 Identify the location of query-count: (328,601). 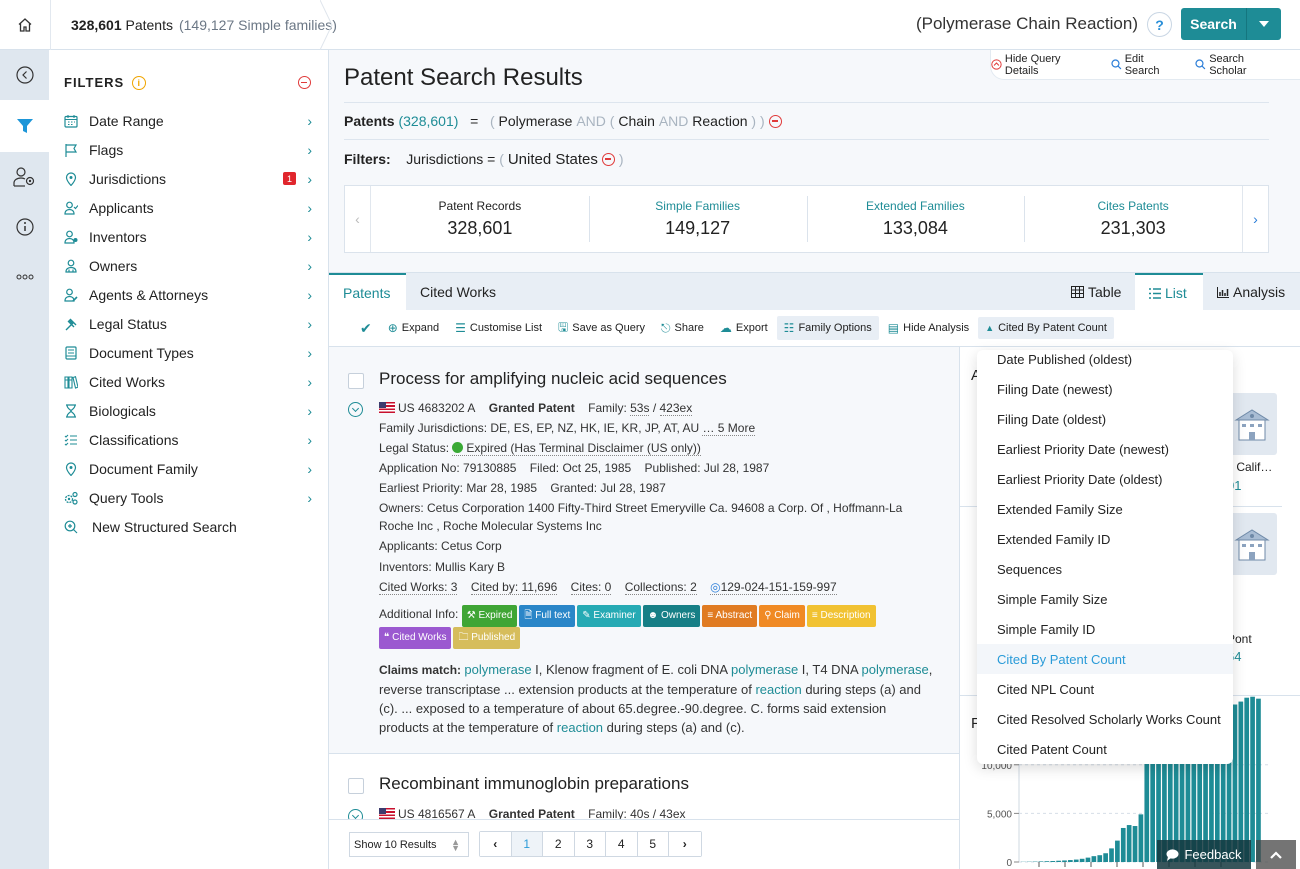
(428, 121).